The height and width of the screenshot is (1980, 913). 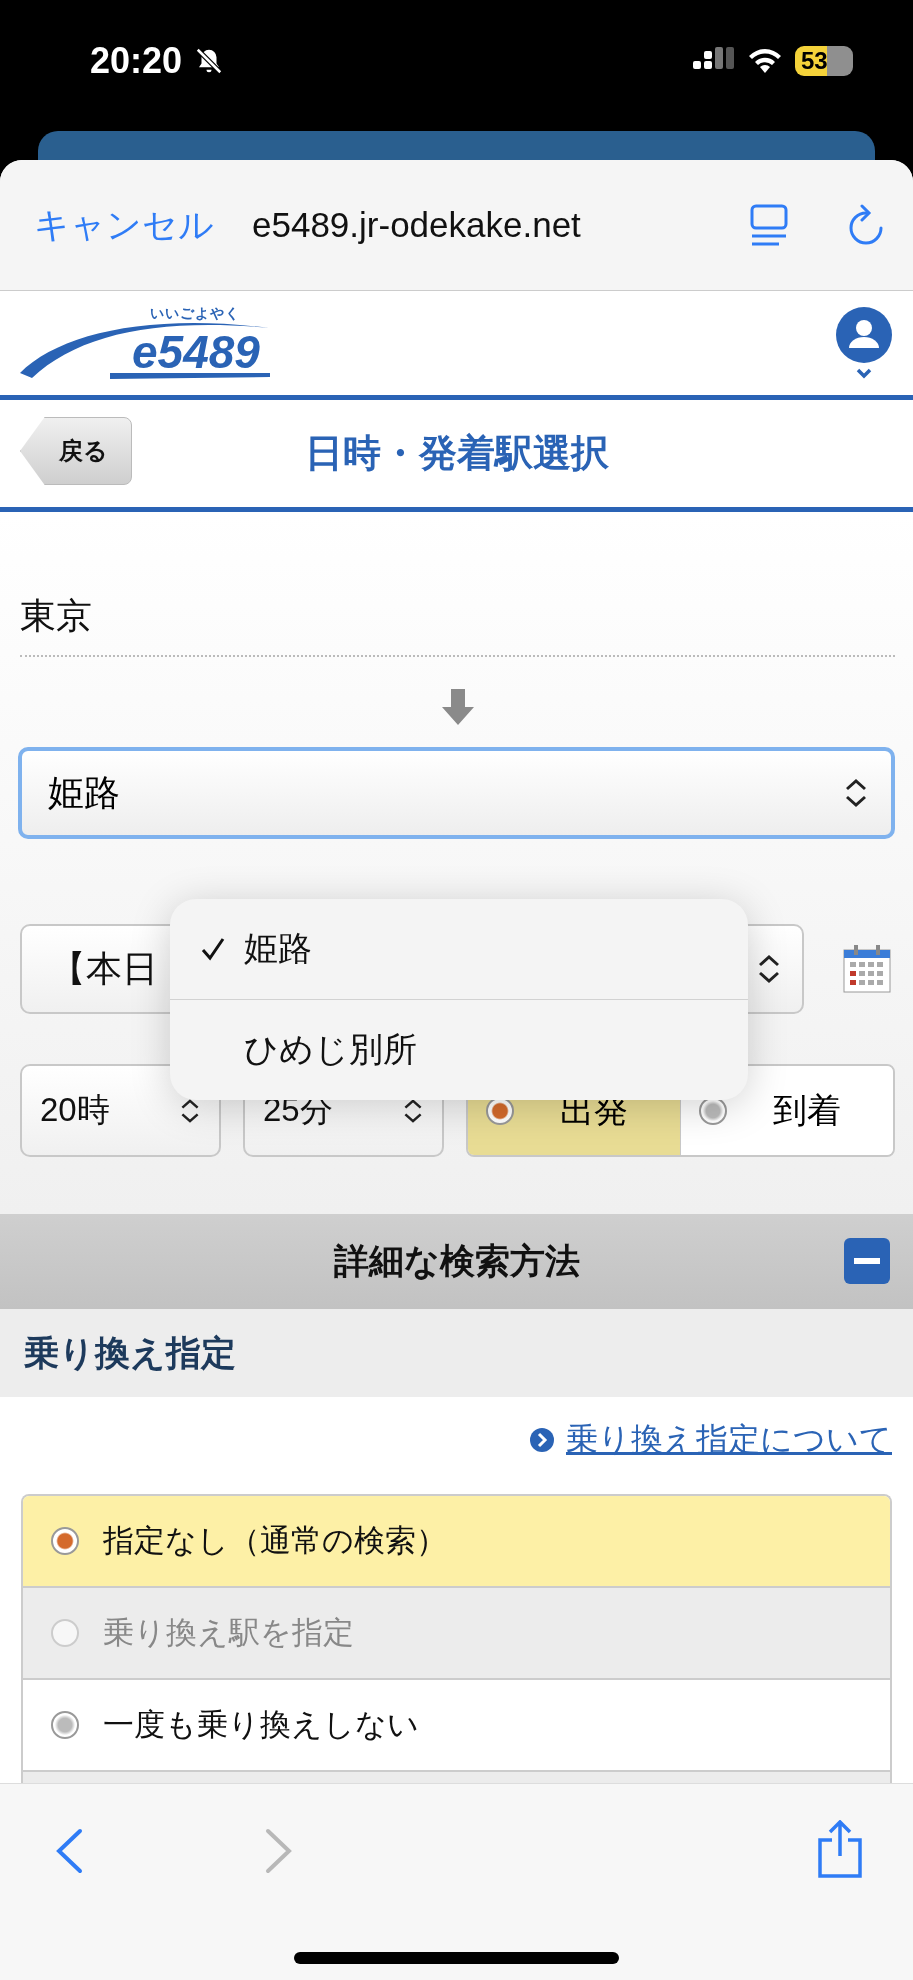 I want to click on help-link: 乗り換え指定について, so click(x=729, y=1439).